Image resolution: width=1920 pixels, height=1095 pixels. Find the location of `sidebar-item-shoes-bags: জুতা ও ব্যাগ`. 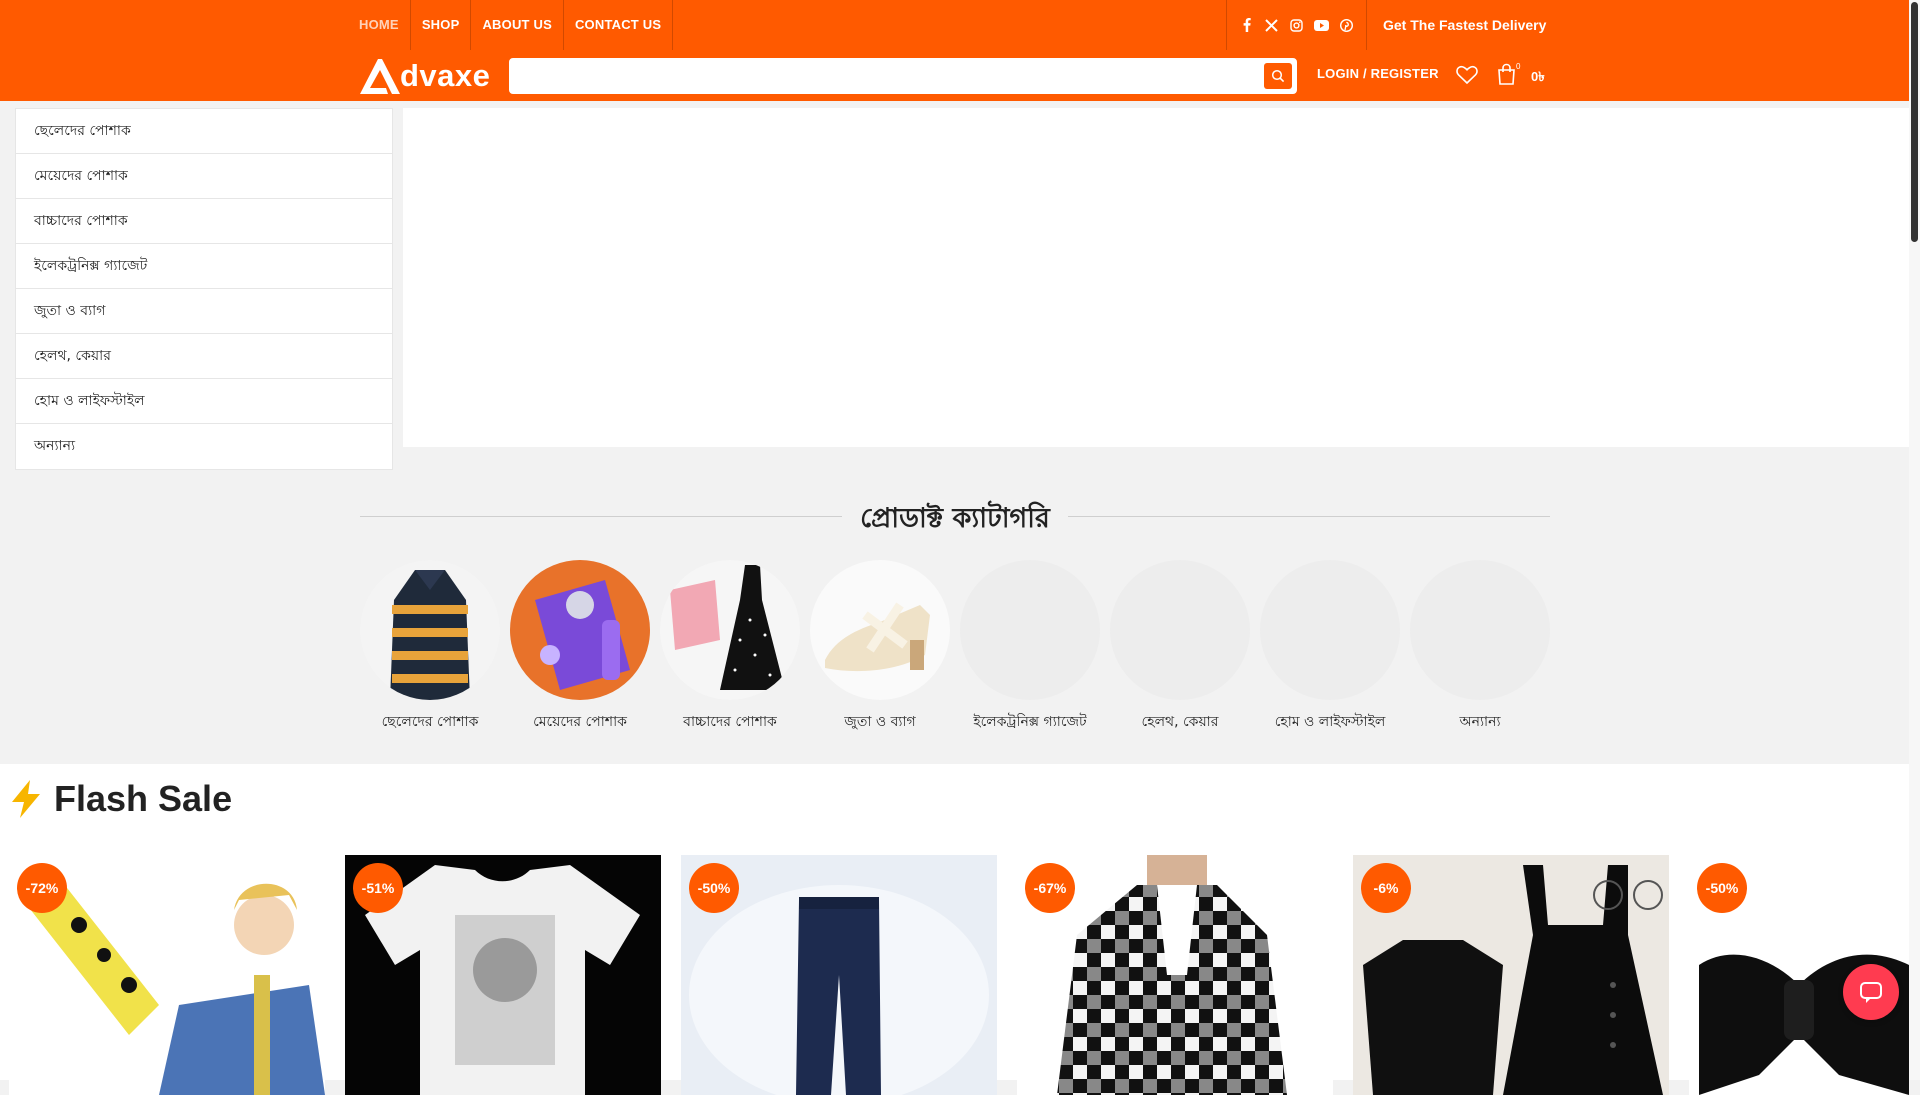

sidebar-item-shoes-bags: জুতা ও ব্যাগ is located at coordinates (204, 311).